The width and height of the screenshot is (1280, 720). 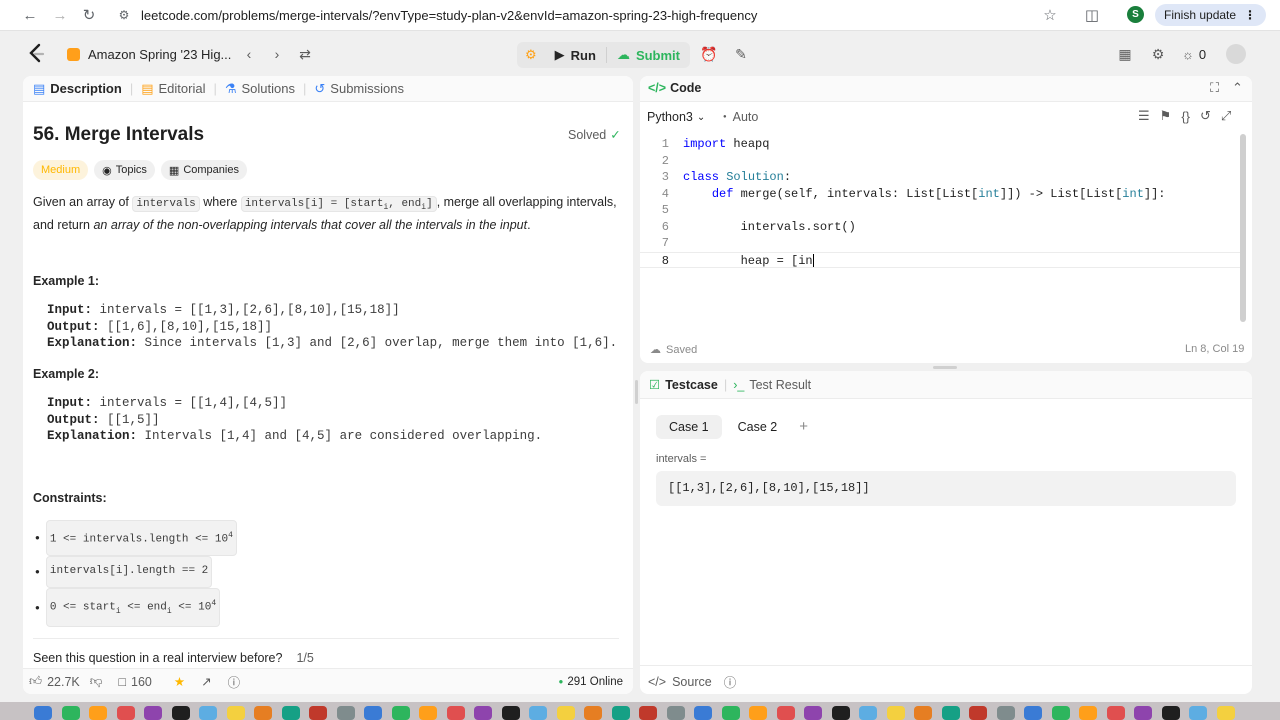 What do you see at coordinates (96, 681) in the screenshot?
I see `thumbs-down-icon: 👎︎` at bounding box center [96, 681].